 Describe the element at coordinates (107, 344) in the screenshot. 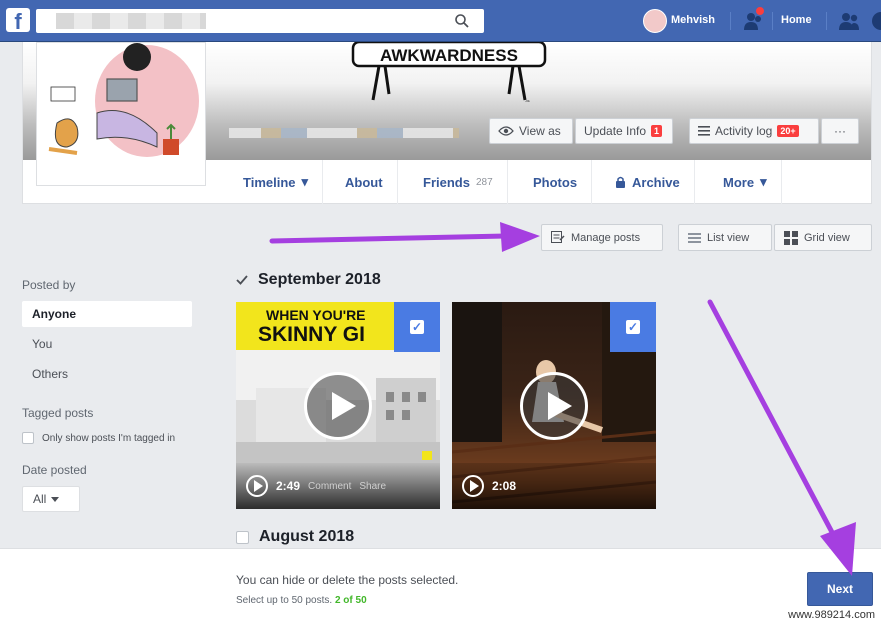

I see `filter-you: You` at that location.